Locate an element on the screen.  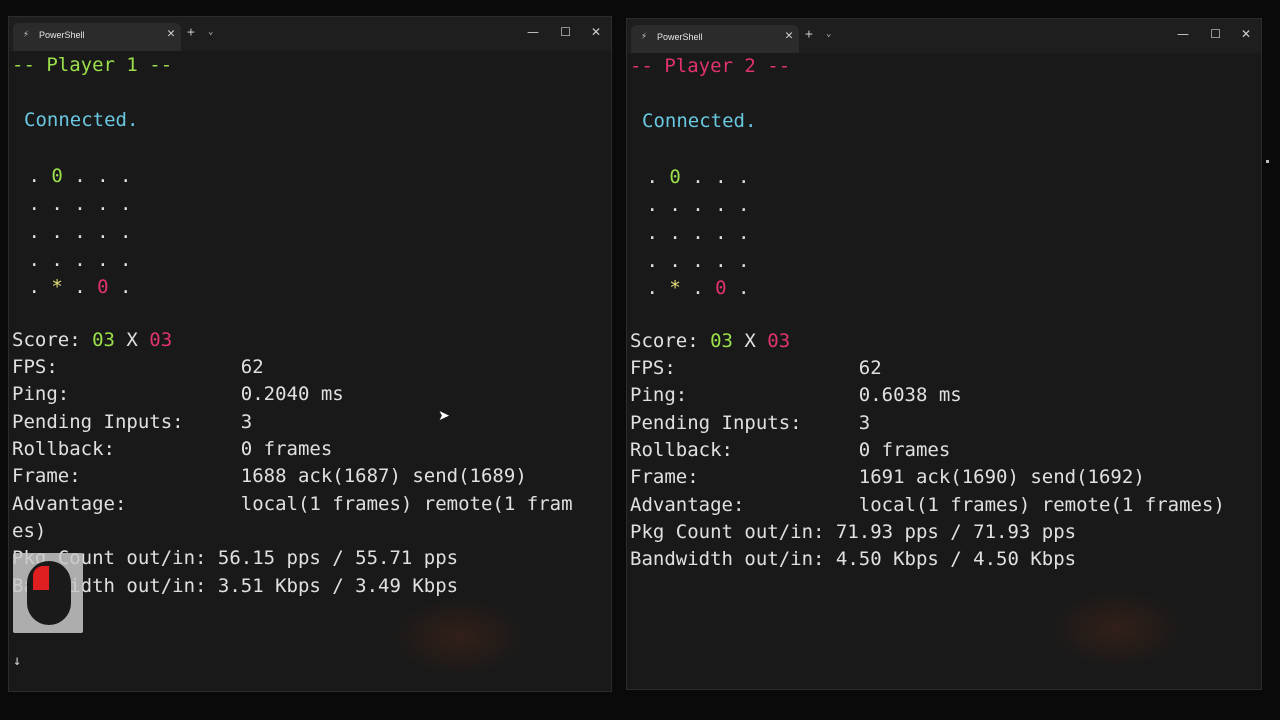
mouse-icon is located at coordinates (48, 593).